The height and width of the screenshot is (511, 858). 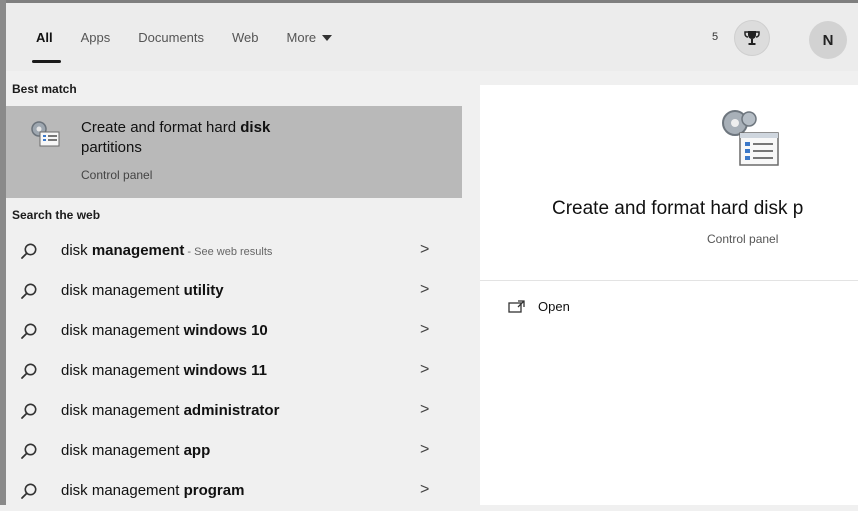 I want to click on open-action: Open, so click(x=539, y=306).